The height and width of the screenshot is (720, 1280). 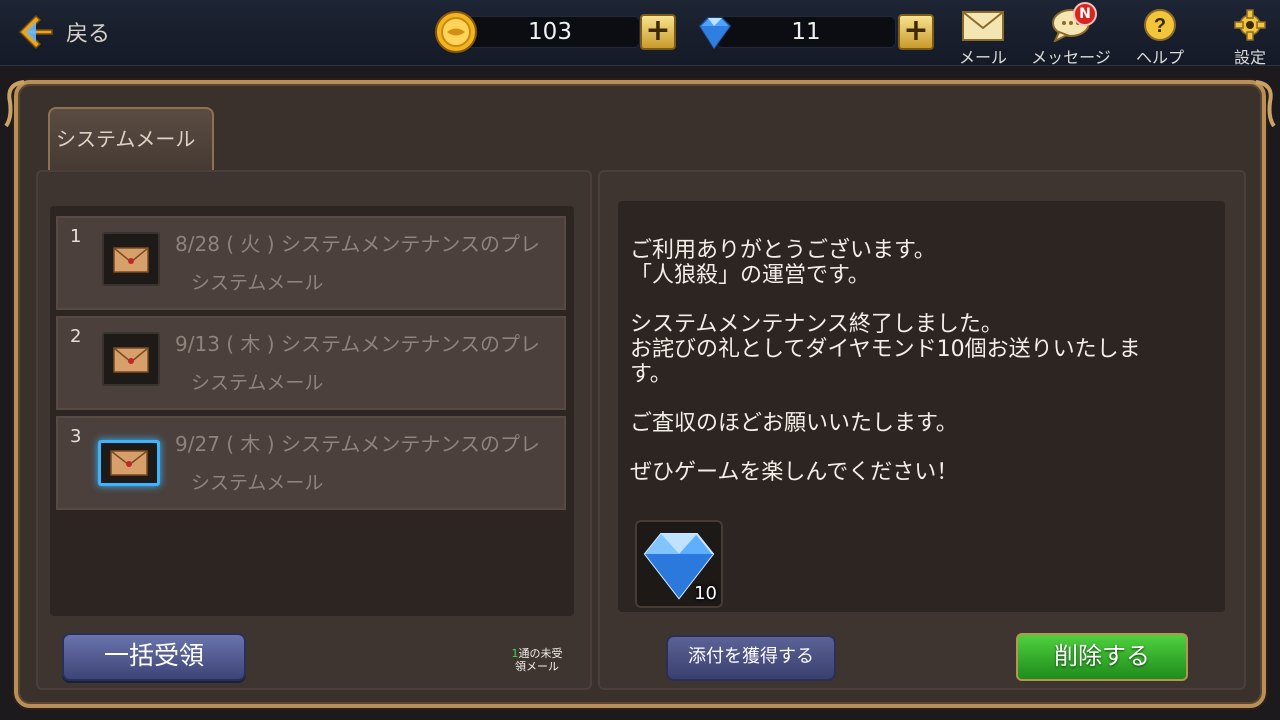 What do you see at coordinates (885, 349) in the screenshot?
I see `message-line: お詫びの礼としてダイヤモンド10個お送りいたしま` at bounding box center [885, 349].